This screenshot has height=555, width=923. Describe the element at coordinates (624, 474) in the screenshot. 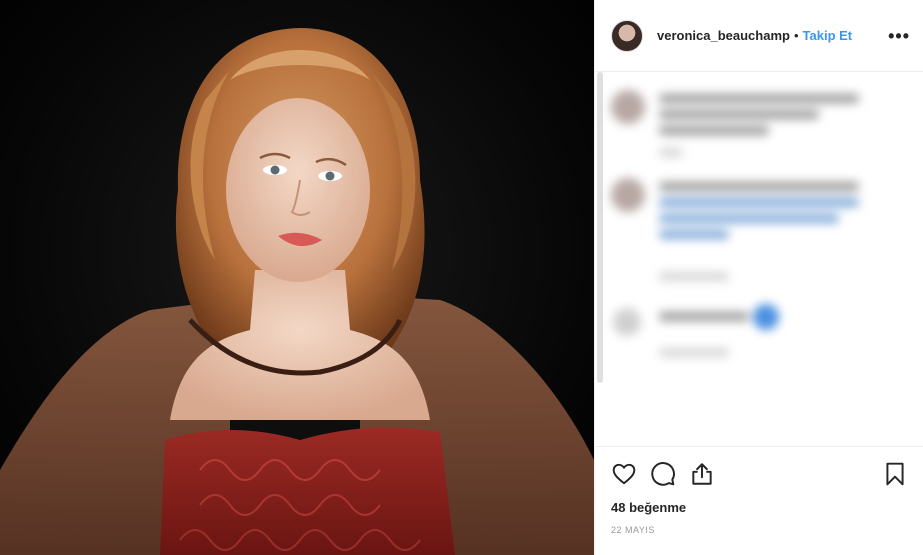

I see `heart-outline-icon` at that location.